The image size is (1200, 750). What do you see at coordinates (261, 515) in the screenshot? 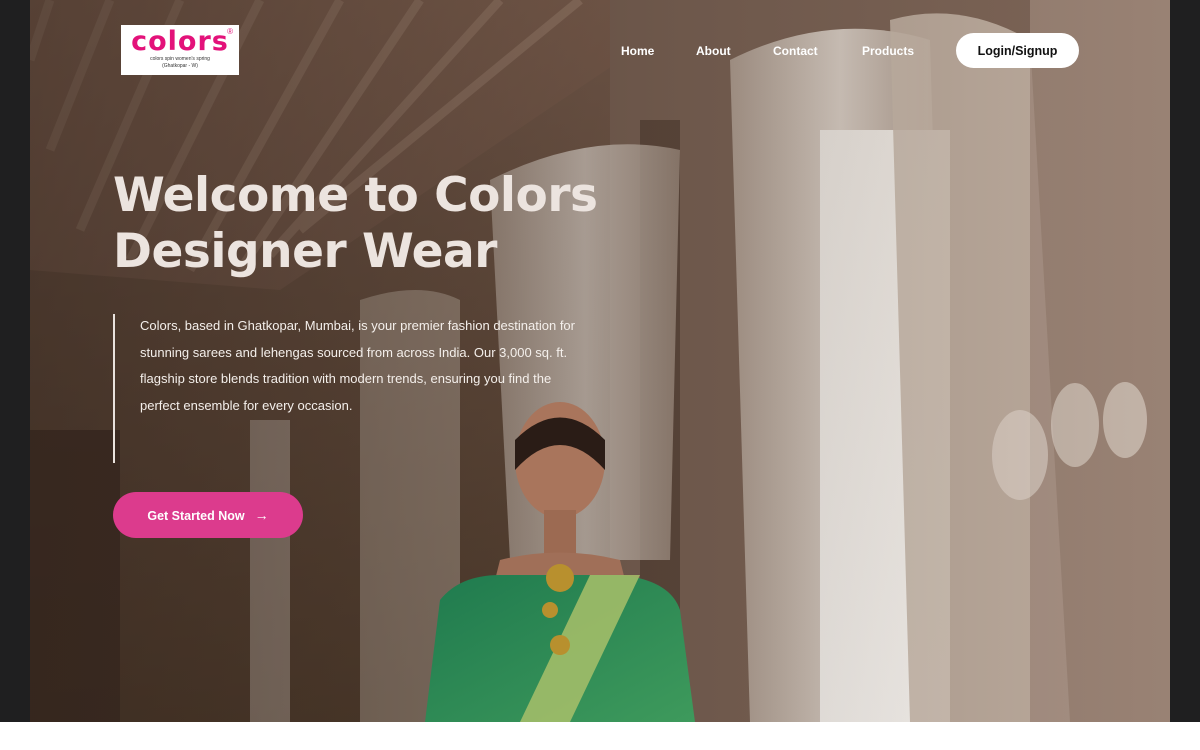
I see `arrow-right-icon: →` at bounding box center [261, 515].